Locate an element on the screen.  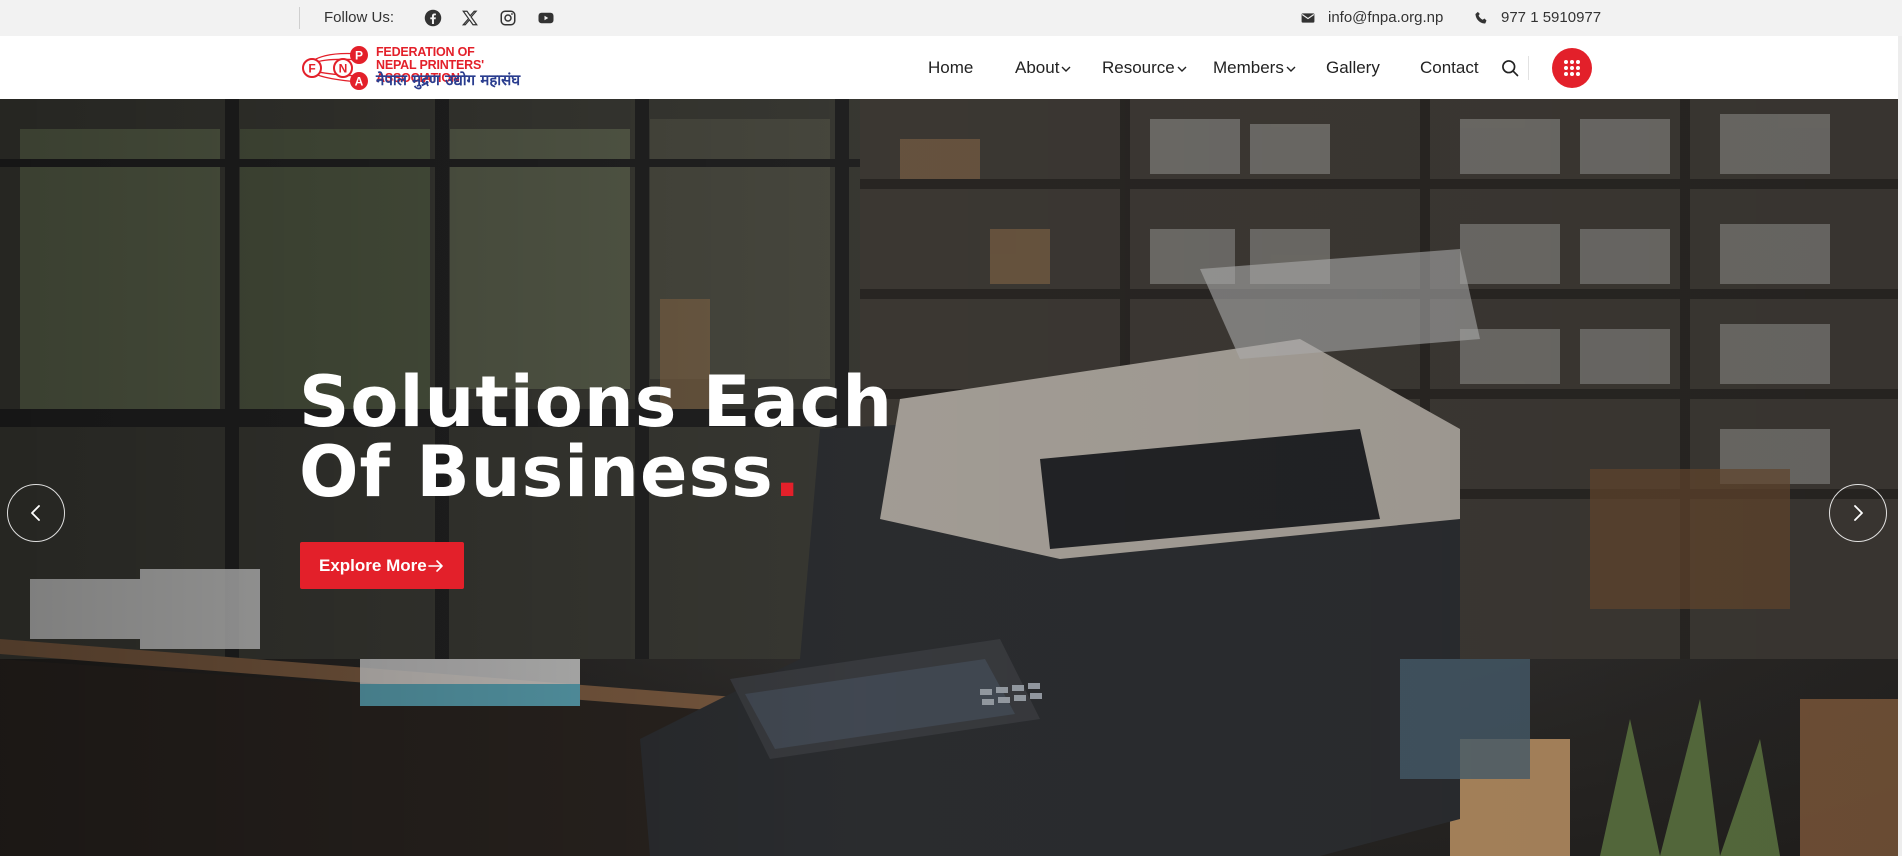
nav-contact: Contact is located at coordinates (1449, 67).